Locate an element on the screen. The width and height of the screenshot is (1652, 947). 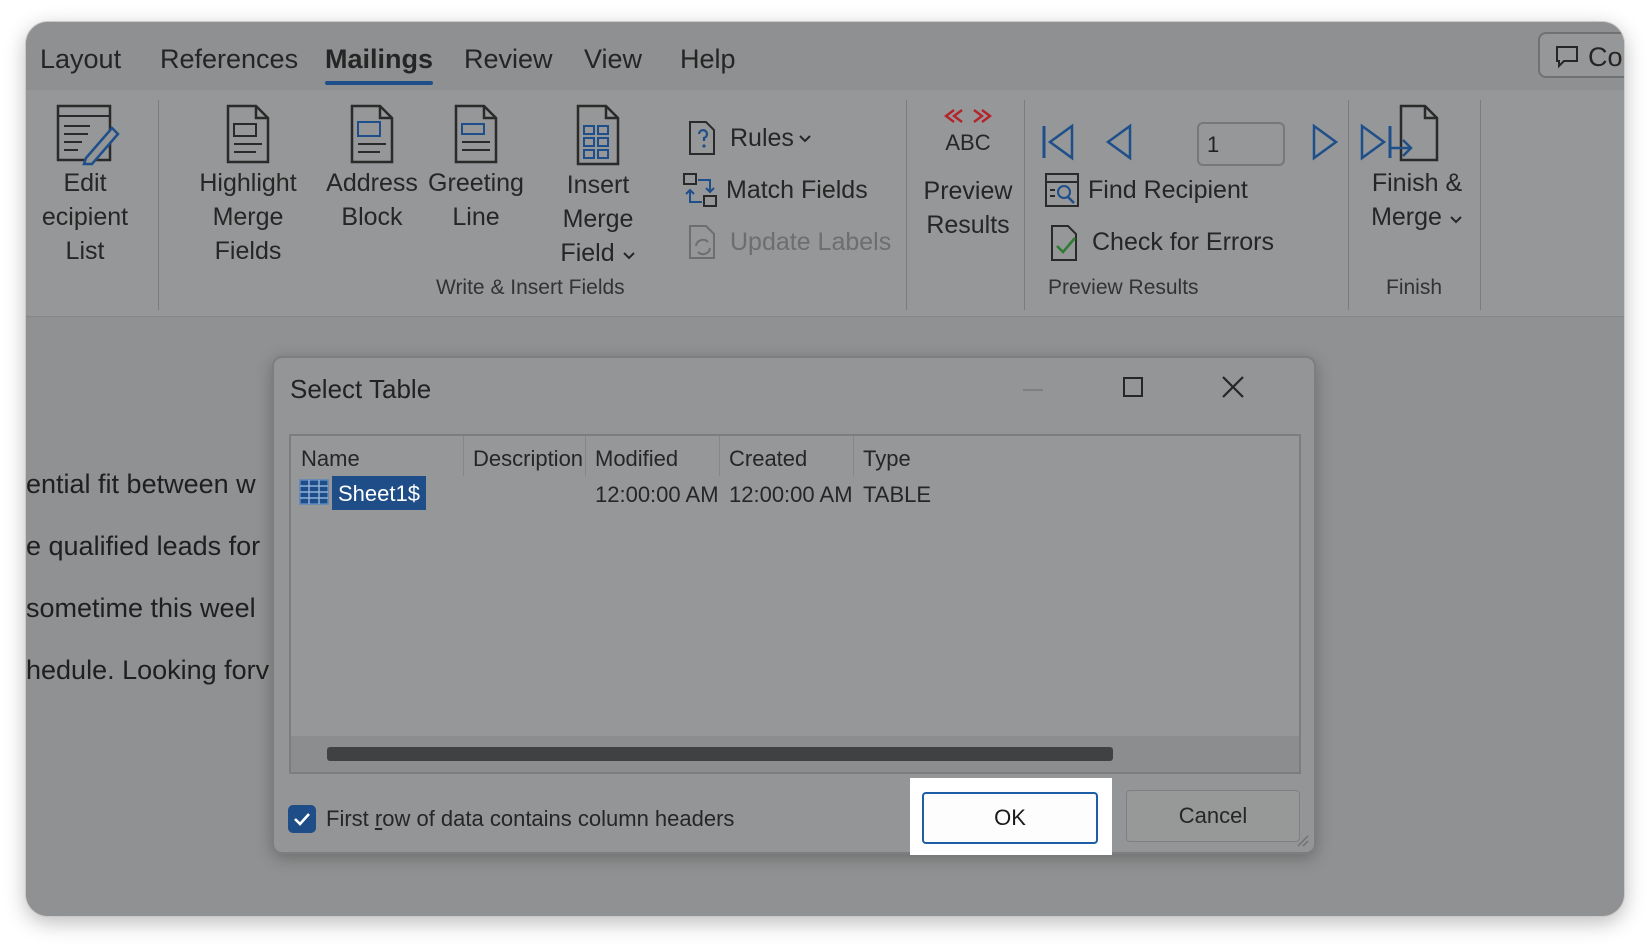
first-row-headers-checkbox is located at coordinates (302, 819).